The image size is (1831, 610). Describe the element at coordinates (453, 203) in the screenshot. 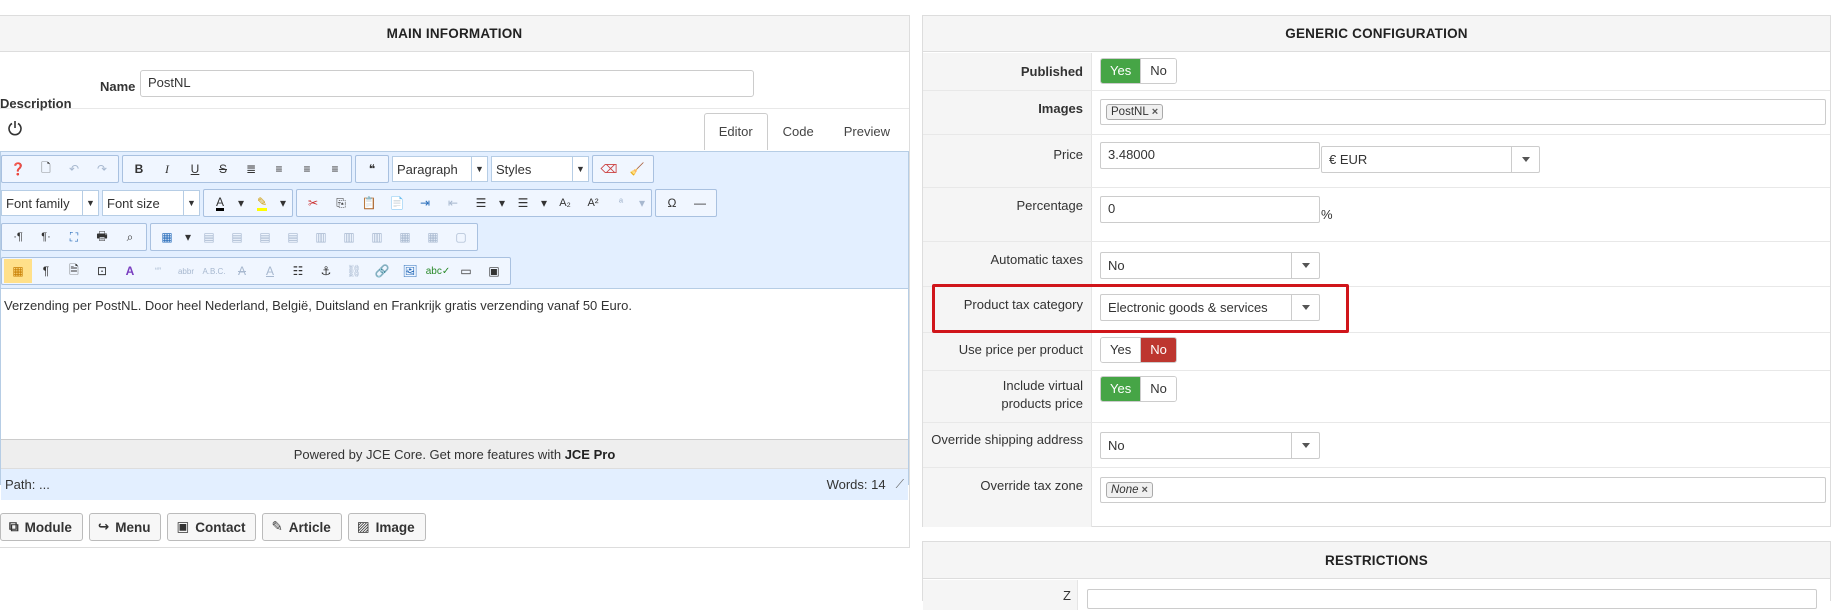

I see `outdent-icon: ⇤` at that location.